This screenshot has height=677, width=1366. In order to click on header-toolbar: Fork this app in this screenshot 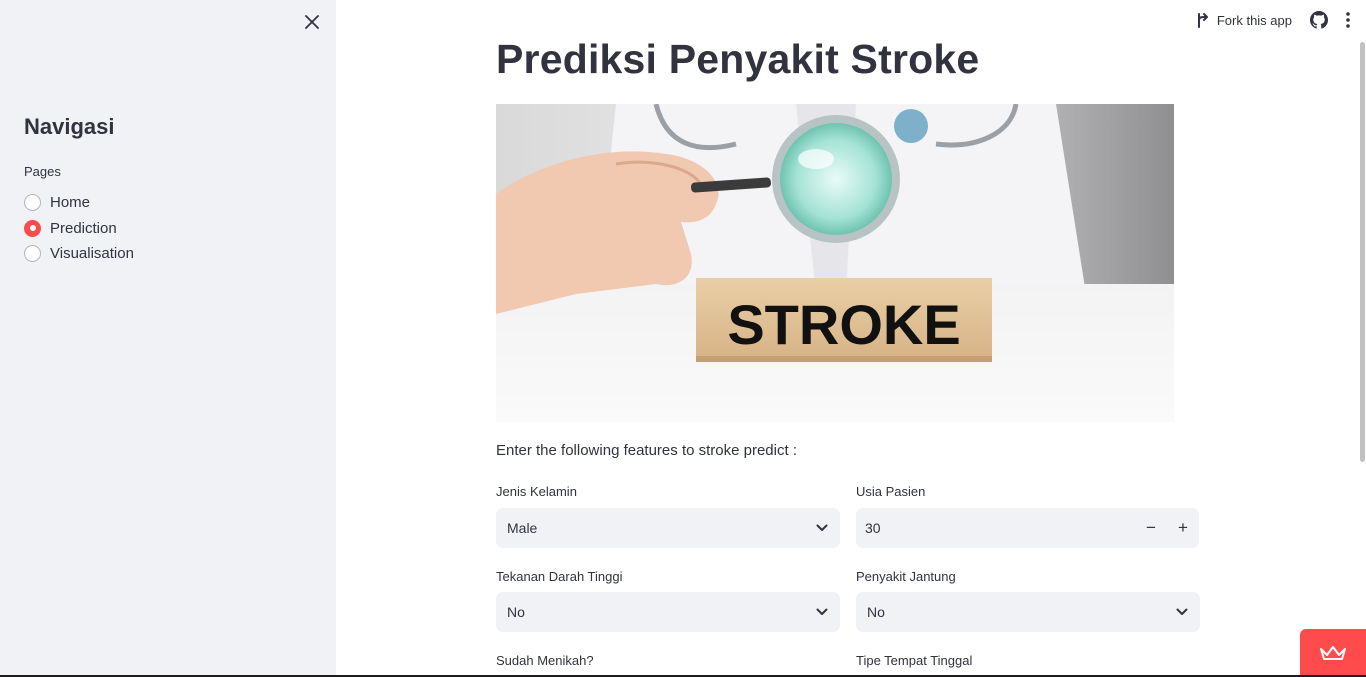, I will do `click(1281, 20)`.